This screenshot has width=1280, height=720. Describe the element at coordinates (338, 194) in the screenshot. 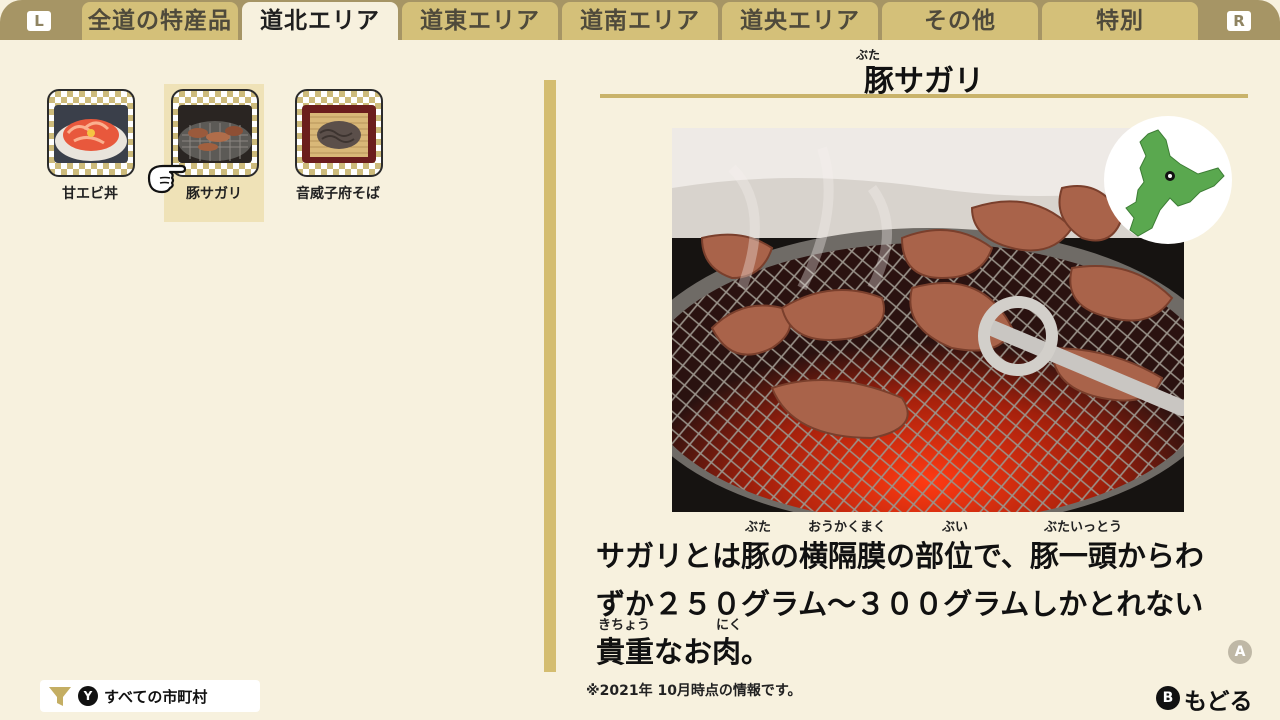

I see `item-label: 音威子府そば` at that location.